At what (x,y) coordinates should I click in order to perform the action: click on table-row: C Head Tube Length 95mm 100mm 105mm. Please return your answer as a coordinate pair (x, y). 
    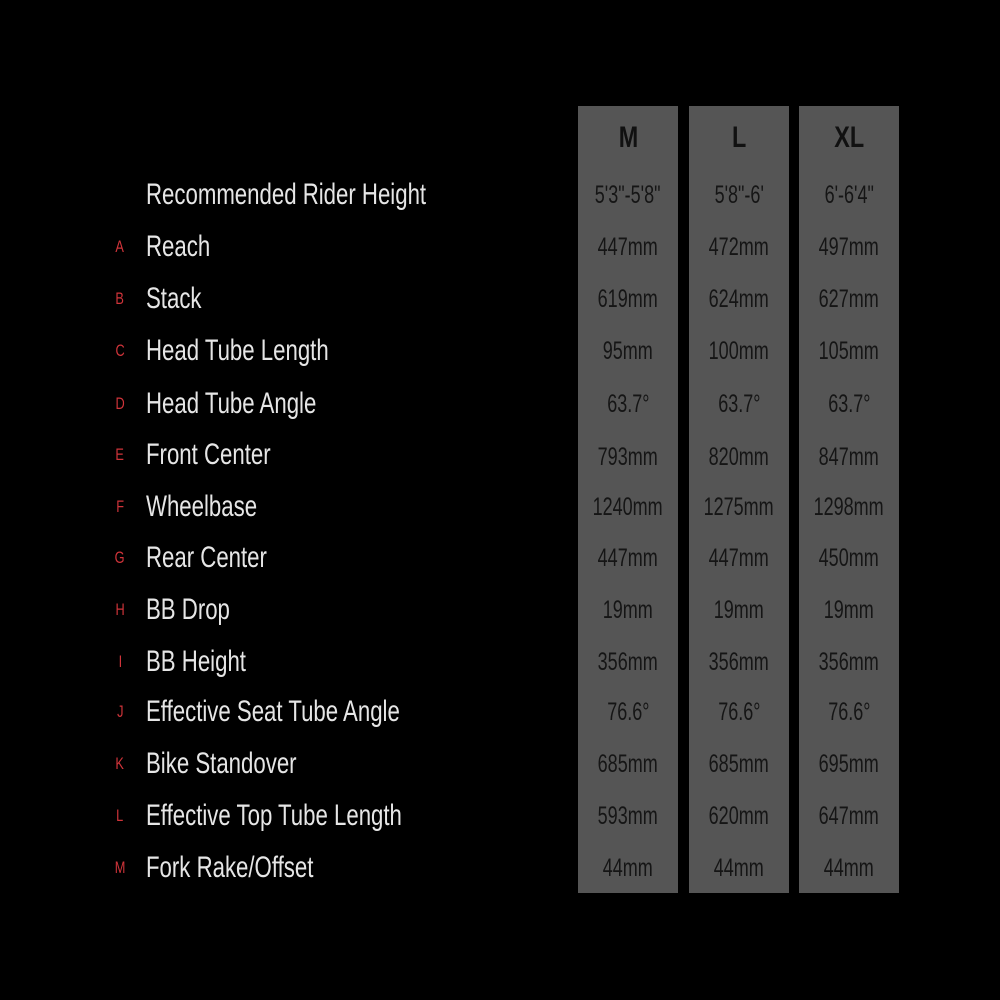
    Looking at the image, I should click on (500, 351).